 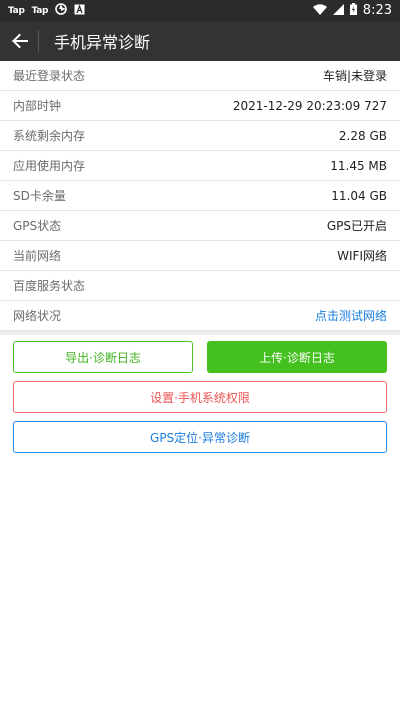 What do you see at coordinates (200, 10) in the screenshot?
I see `status-bar: Tap Tap 8:23` at bounding box center [200, 10].